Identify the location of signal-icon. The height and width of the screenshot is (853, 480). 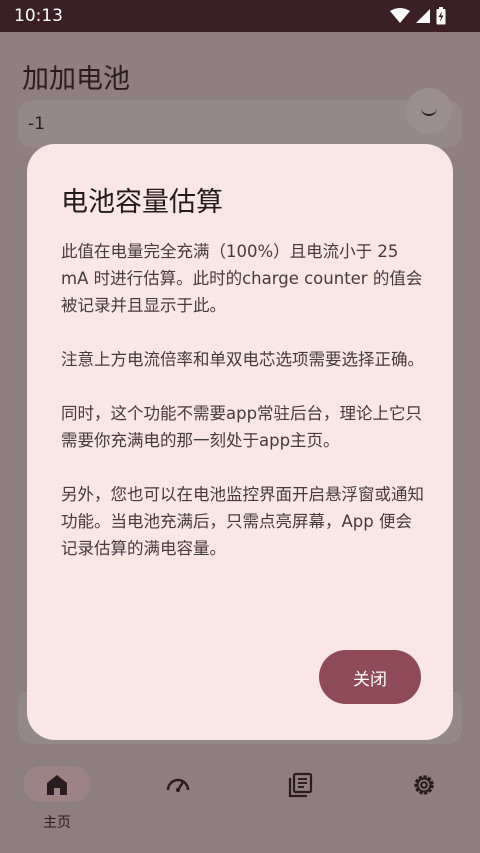
(423, 16).